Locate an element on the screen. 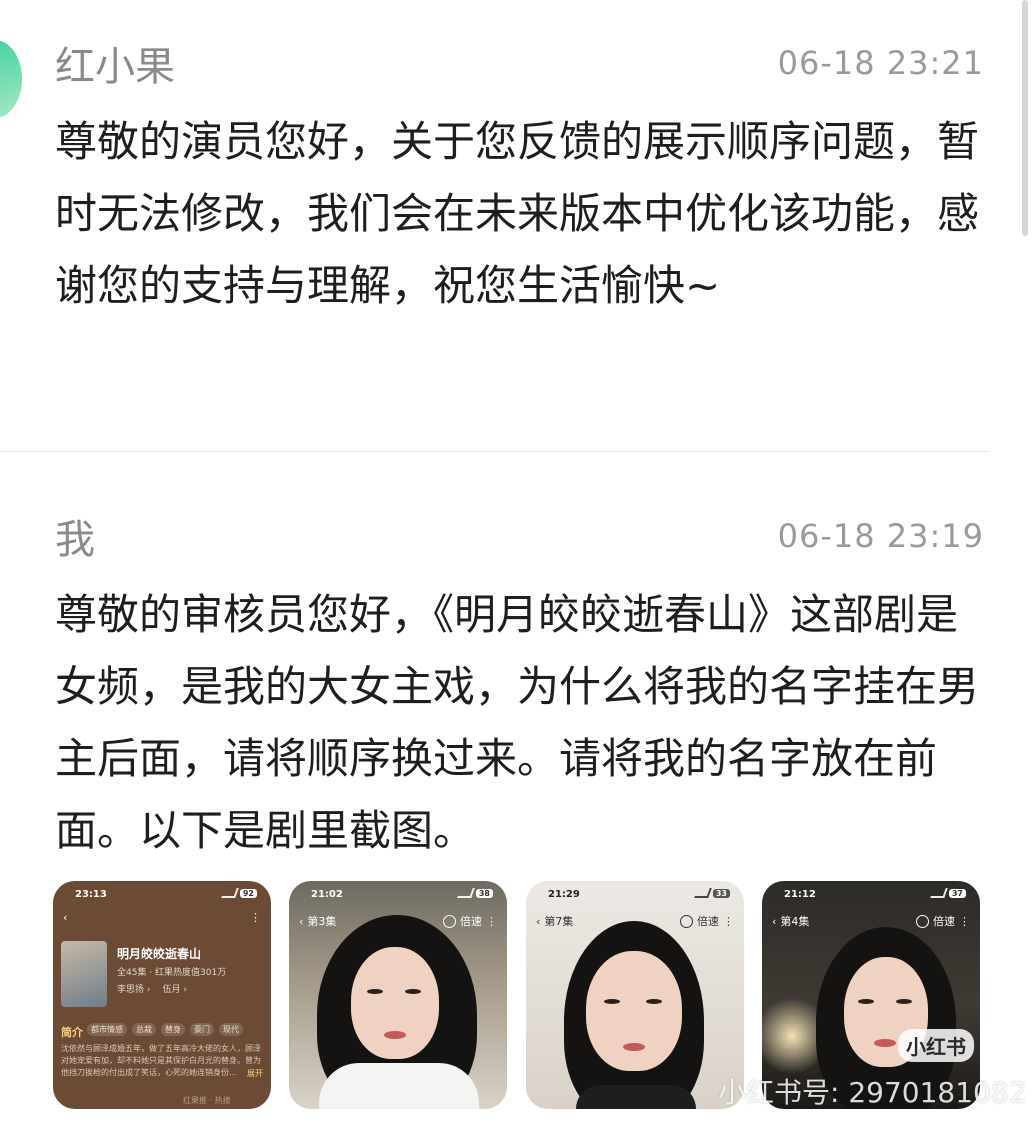 This screenshot has width=1036, height=1142. battery-icon: 37 is located at coordinates (957, 893).